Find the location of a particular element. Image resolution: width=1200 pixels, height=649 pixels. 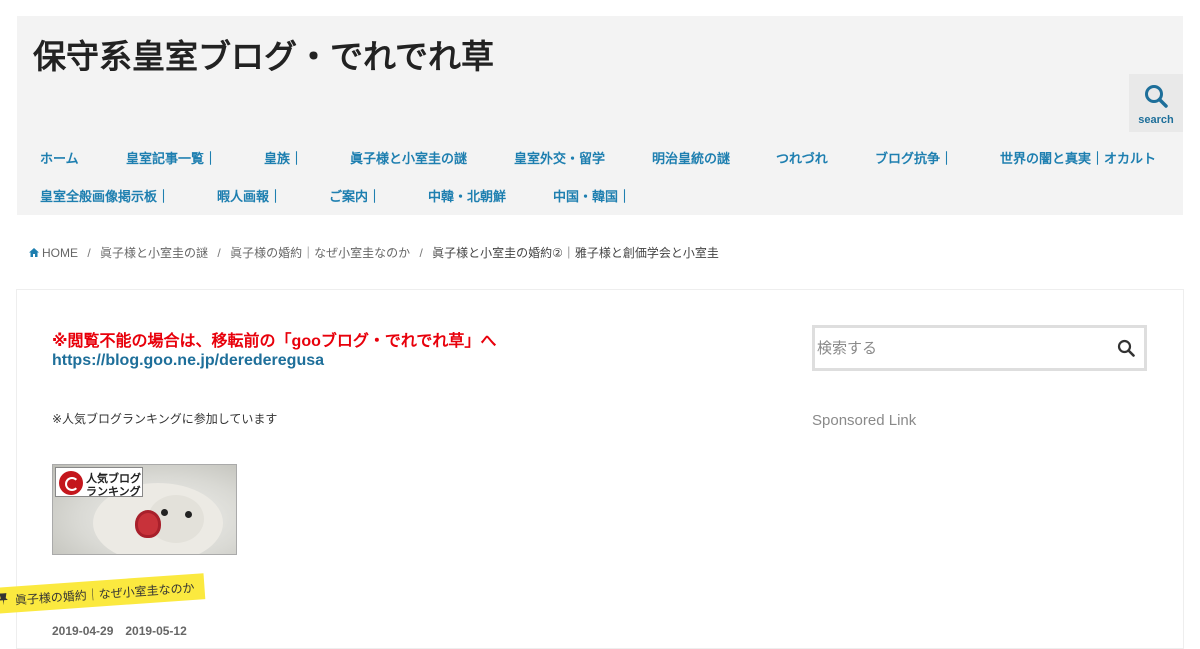

seal-mouth is located at coordinates (148, 524).